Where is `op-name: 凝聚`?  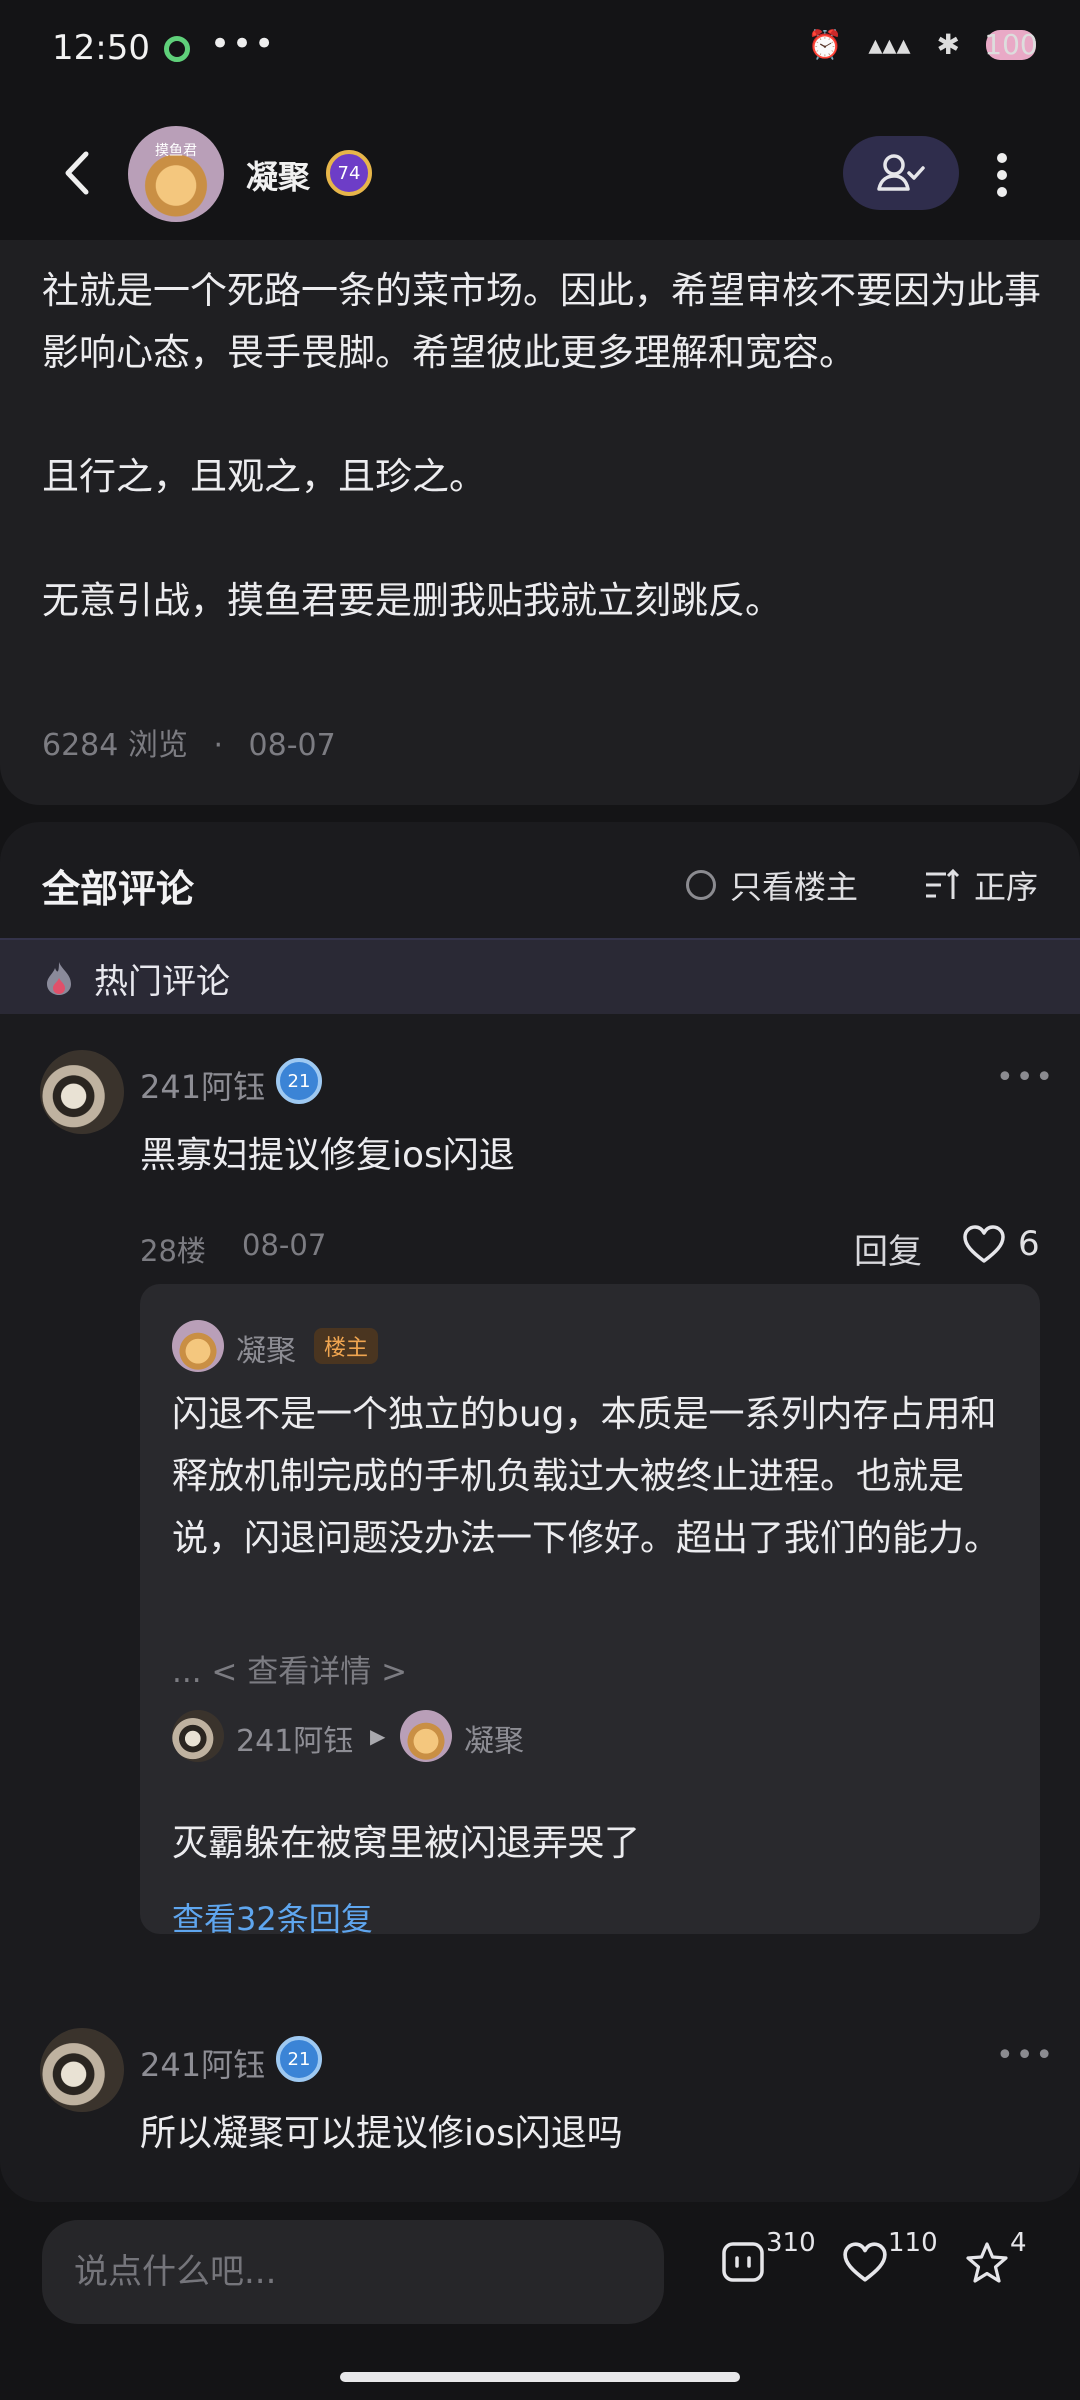 op-name: 凝聚 is located at coordinates (266, 1348).